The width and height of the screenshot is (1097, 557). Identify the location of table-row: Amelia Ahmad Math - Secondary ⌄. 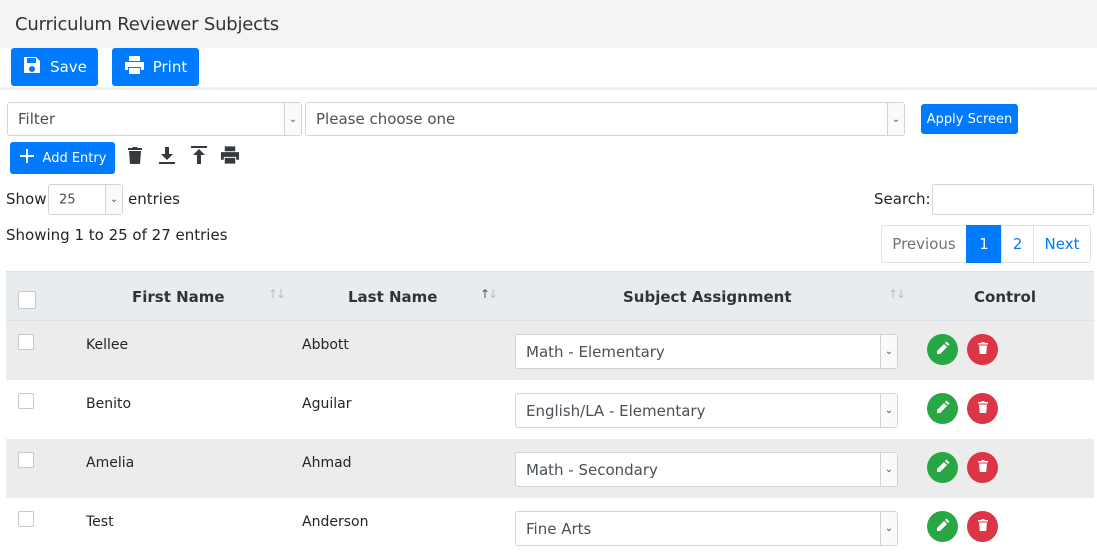
(550, 468).